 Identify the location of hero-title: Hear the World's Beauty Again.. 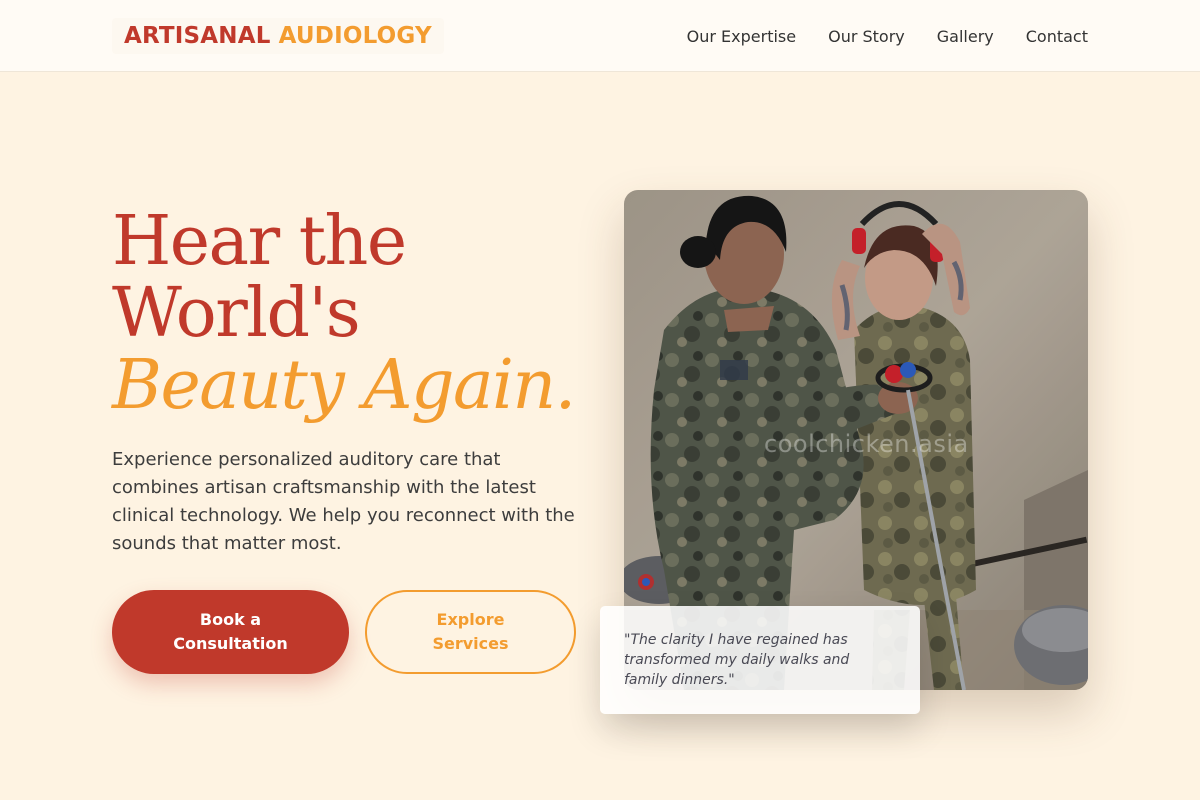
(352, 314).